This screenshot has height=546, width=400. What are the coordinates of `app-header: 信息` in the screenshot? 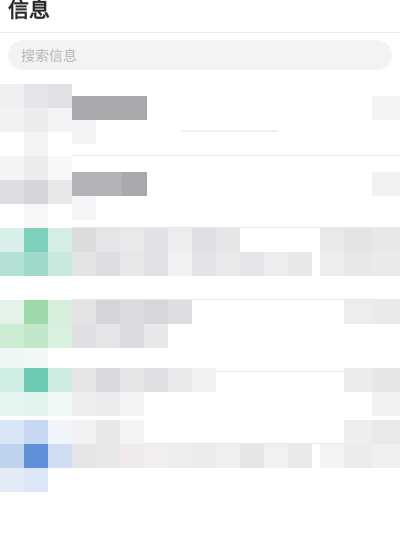 It's located at (200, 16).